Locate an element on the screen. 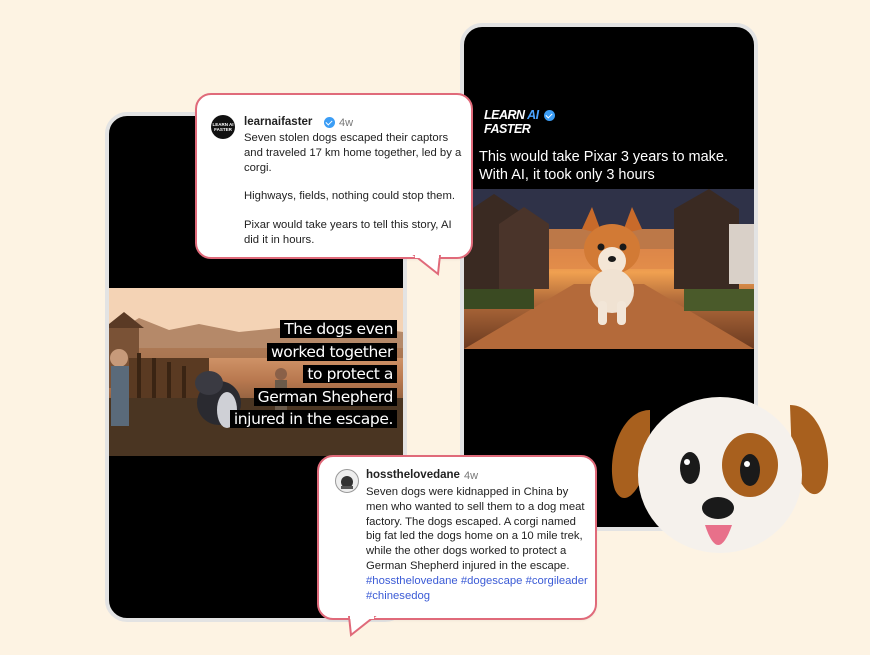 This screenshot has width=870, height=655. hashtag-link: #hossthelovedane is located at coordinates (412, 581).